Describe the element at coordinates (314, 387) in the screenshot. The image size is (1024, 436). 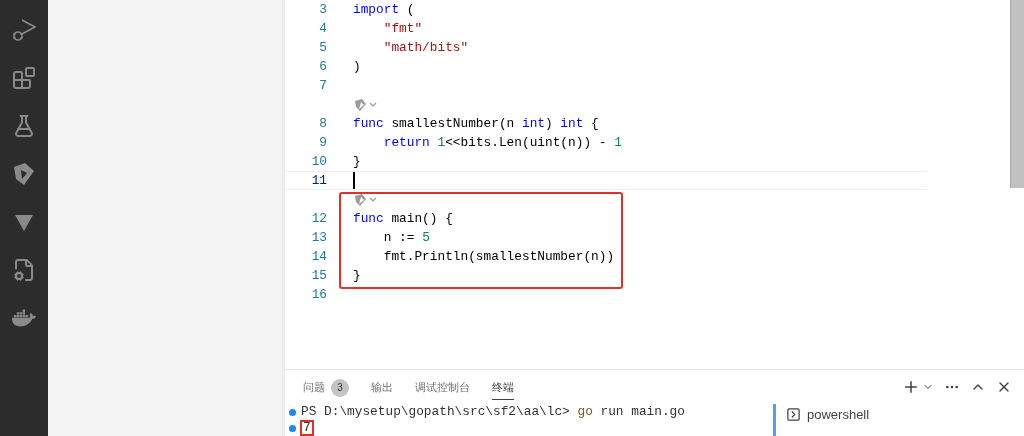
I see `tab-label: 问题` at that location.